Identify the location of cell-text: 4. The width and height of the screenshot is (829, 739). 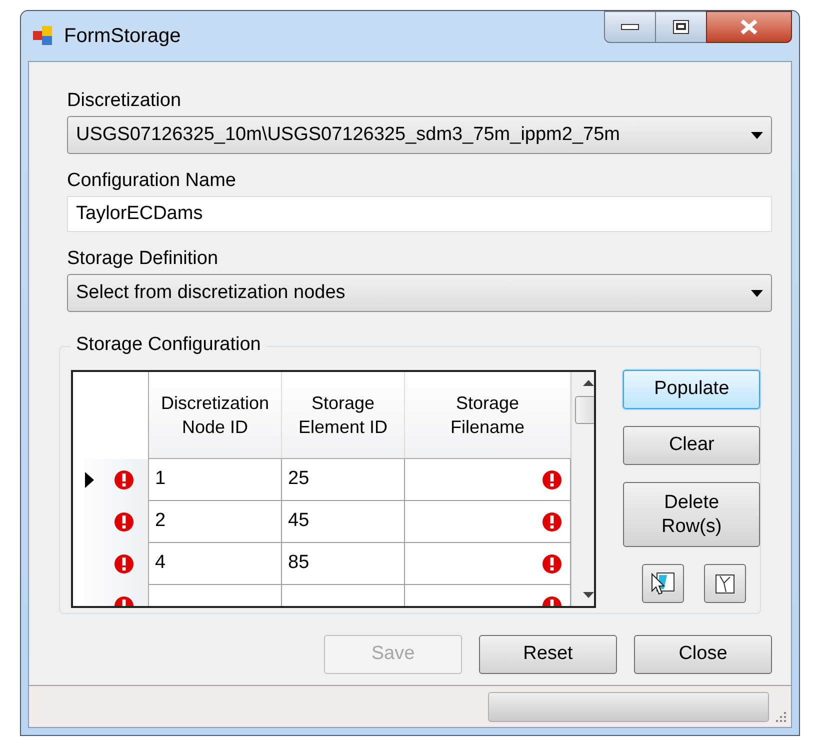
(160, 563).